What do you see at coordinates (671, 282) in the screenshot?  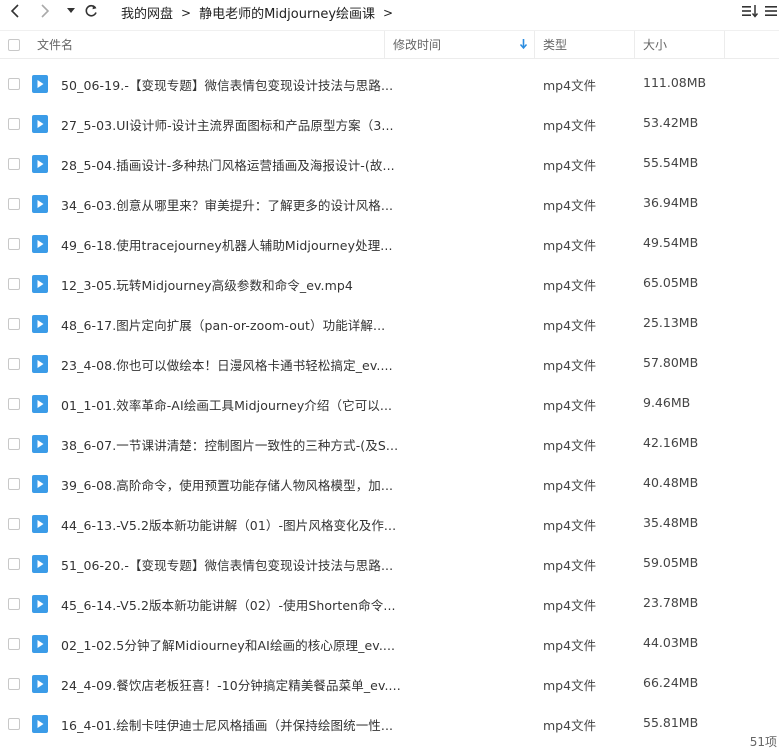 I see `file-size: 65.05MB` at bounding box center [671, 282].